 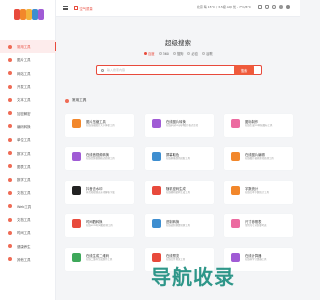 I want to click on tool-card: 在线图片转换 在线jpg/png/gif图片格式互转, so click(x=179, y=125).